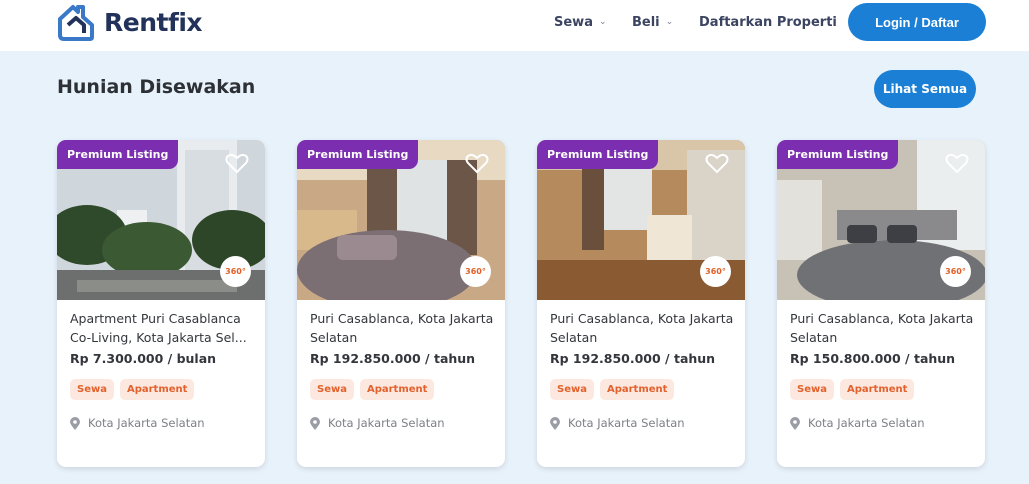 The height and width of the screenshot is (484, 1029). Describe the element at coordinates (573, 22) in the screenshot. I see `nav-sewa-label: Sewa` at that location.